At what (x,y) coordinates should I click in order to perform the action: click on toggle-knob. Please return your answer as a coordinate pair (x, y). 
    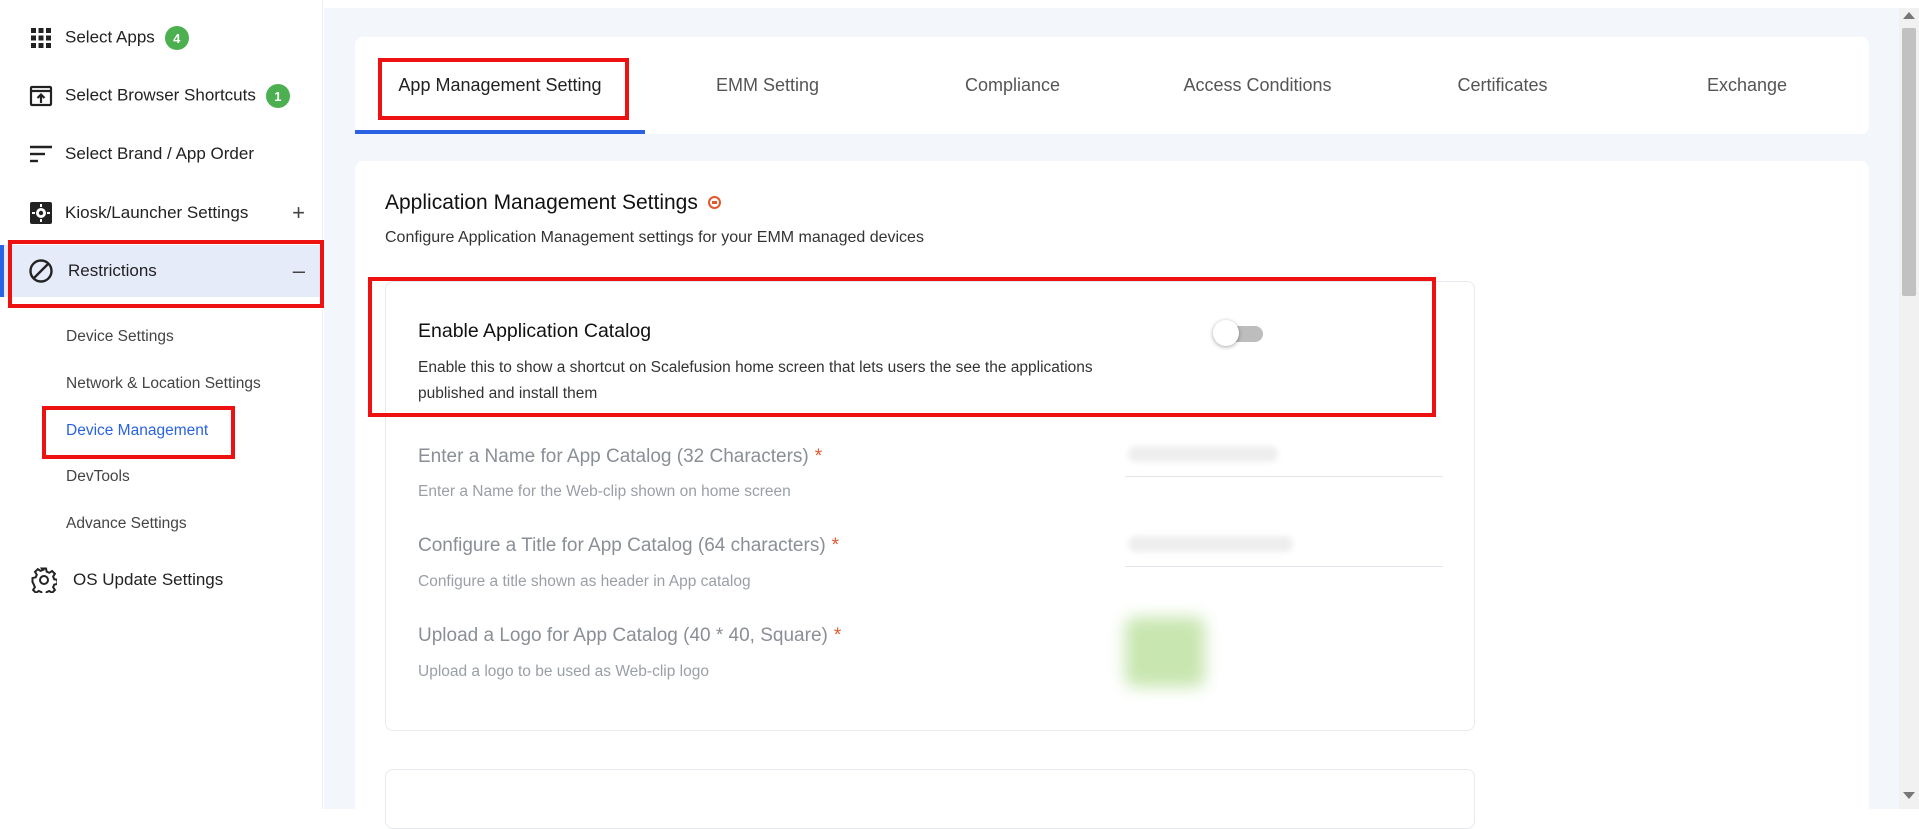
    Looking at the image, I should click on (1226, 333).